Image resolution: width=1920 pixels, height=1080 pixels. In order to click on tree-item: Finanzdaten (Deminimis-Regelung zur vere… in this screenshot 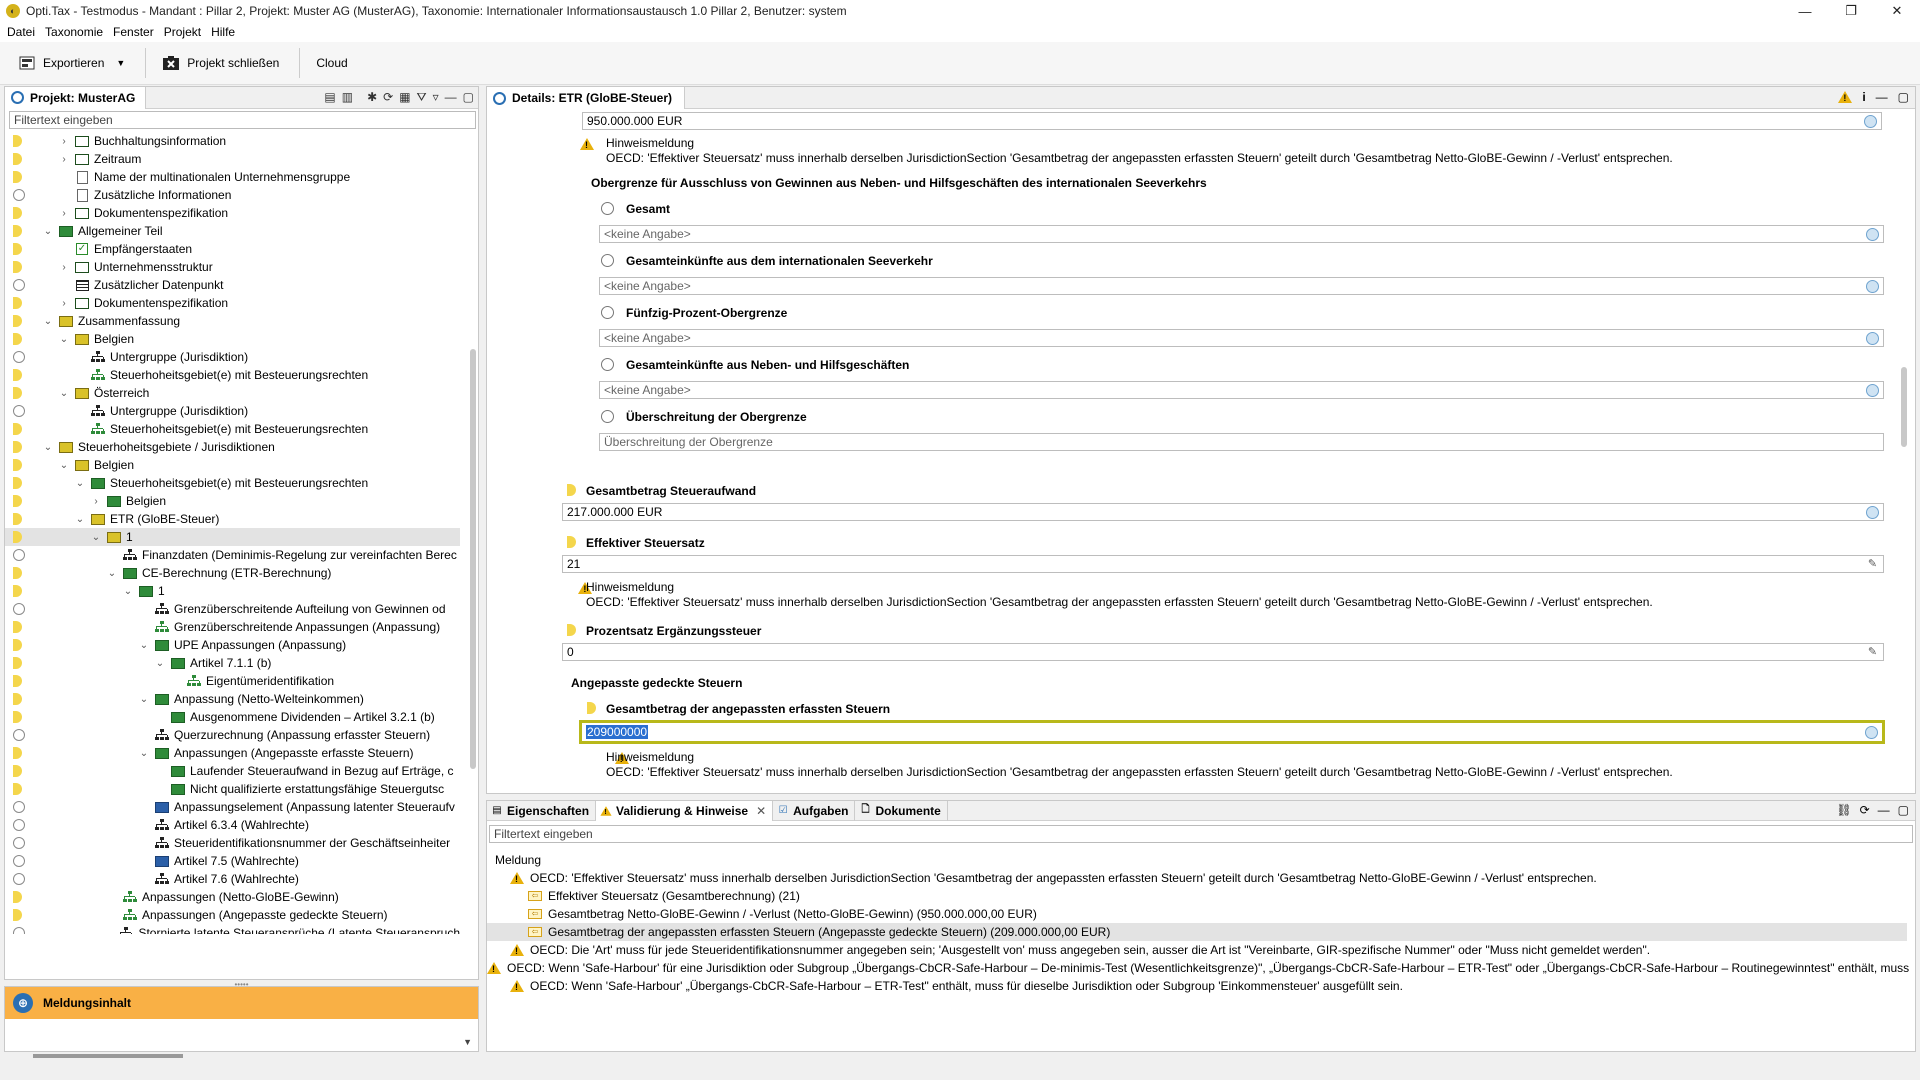, I will do `click(232, 555)`.